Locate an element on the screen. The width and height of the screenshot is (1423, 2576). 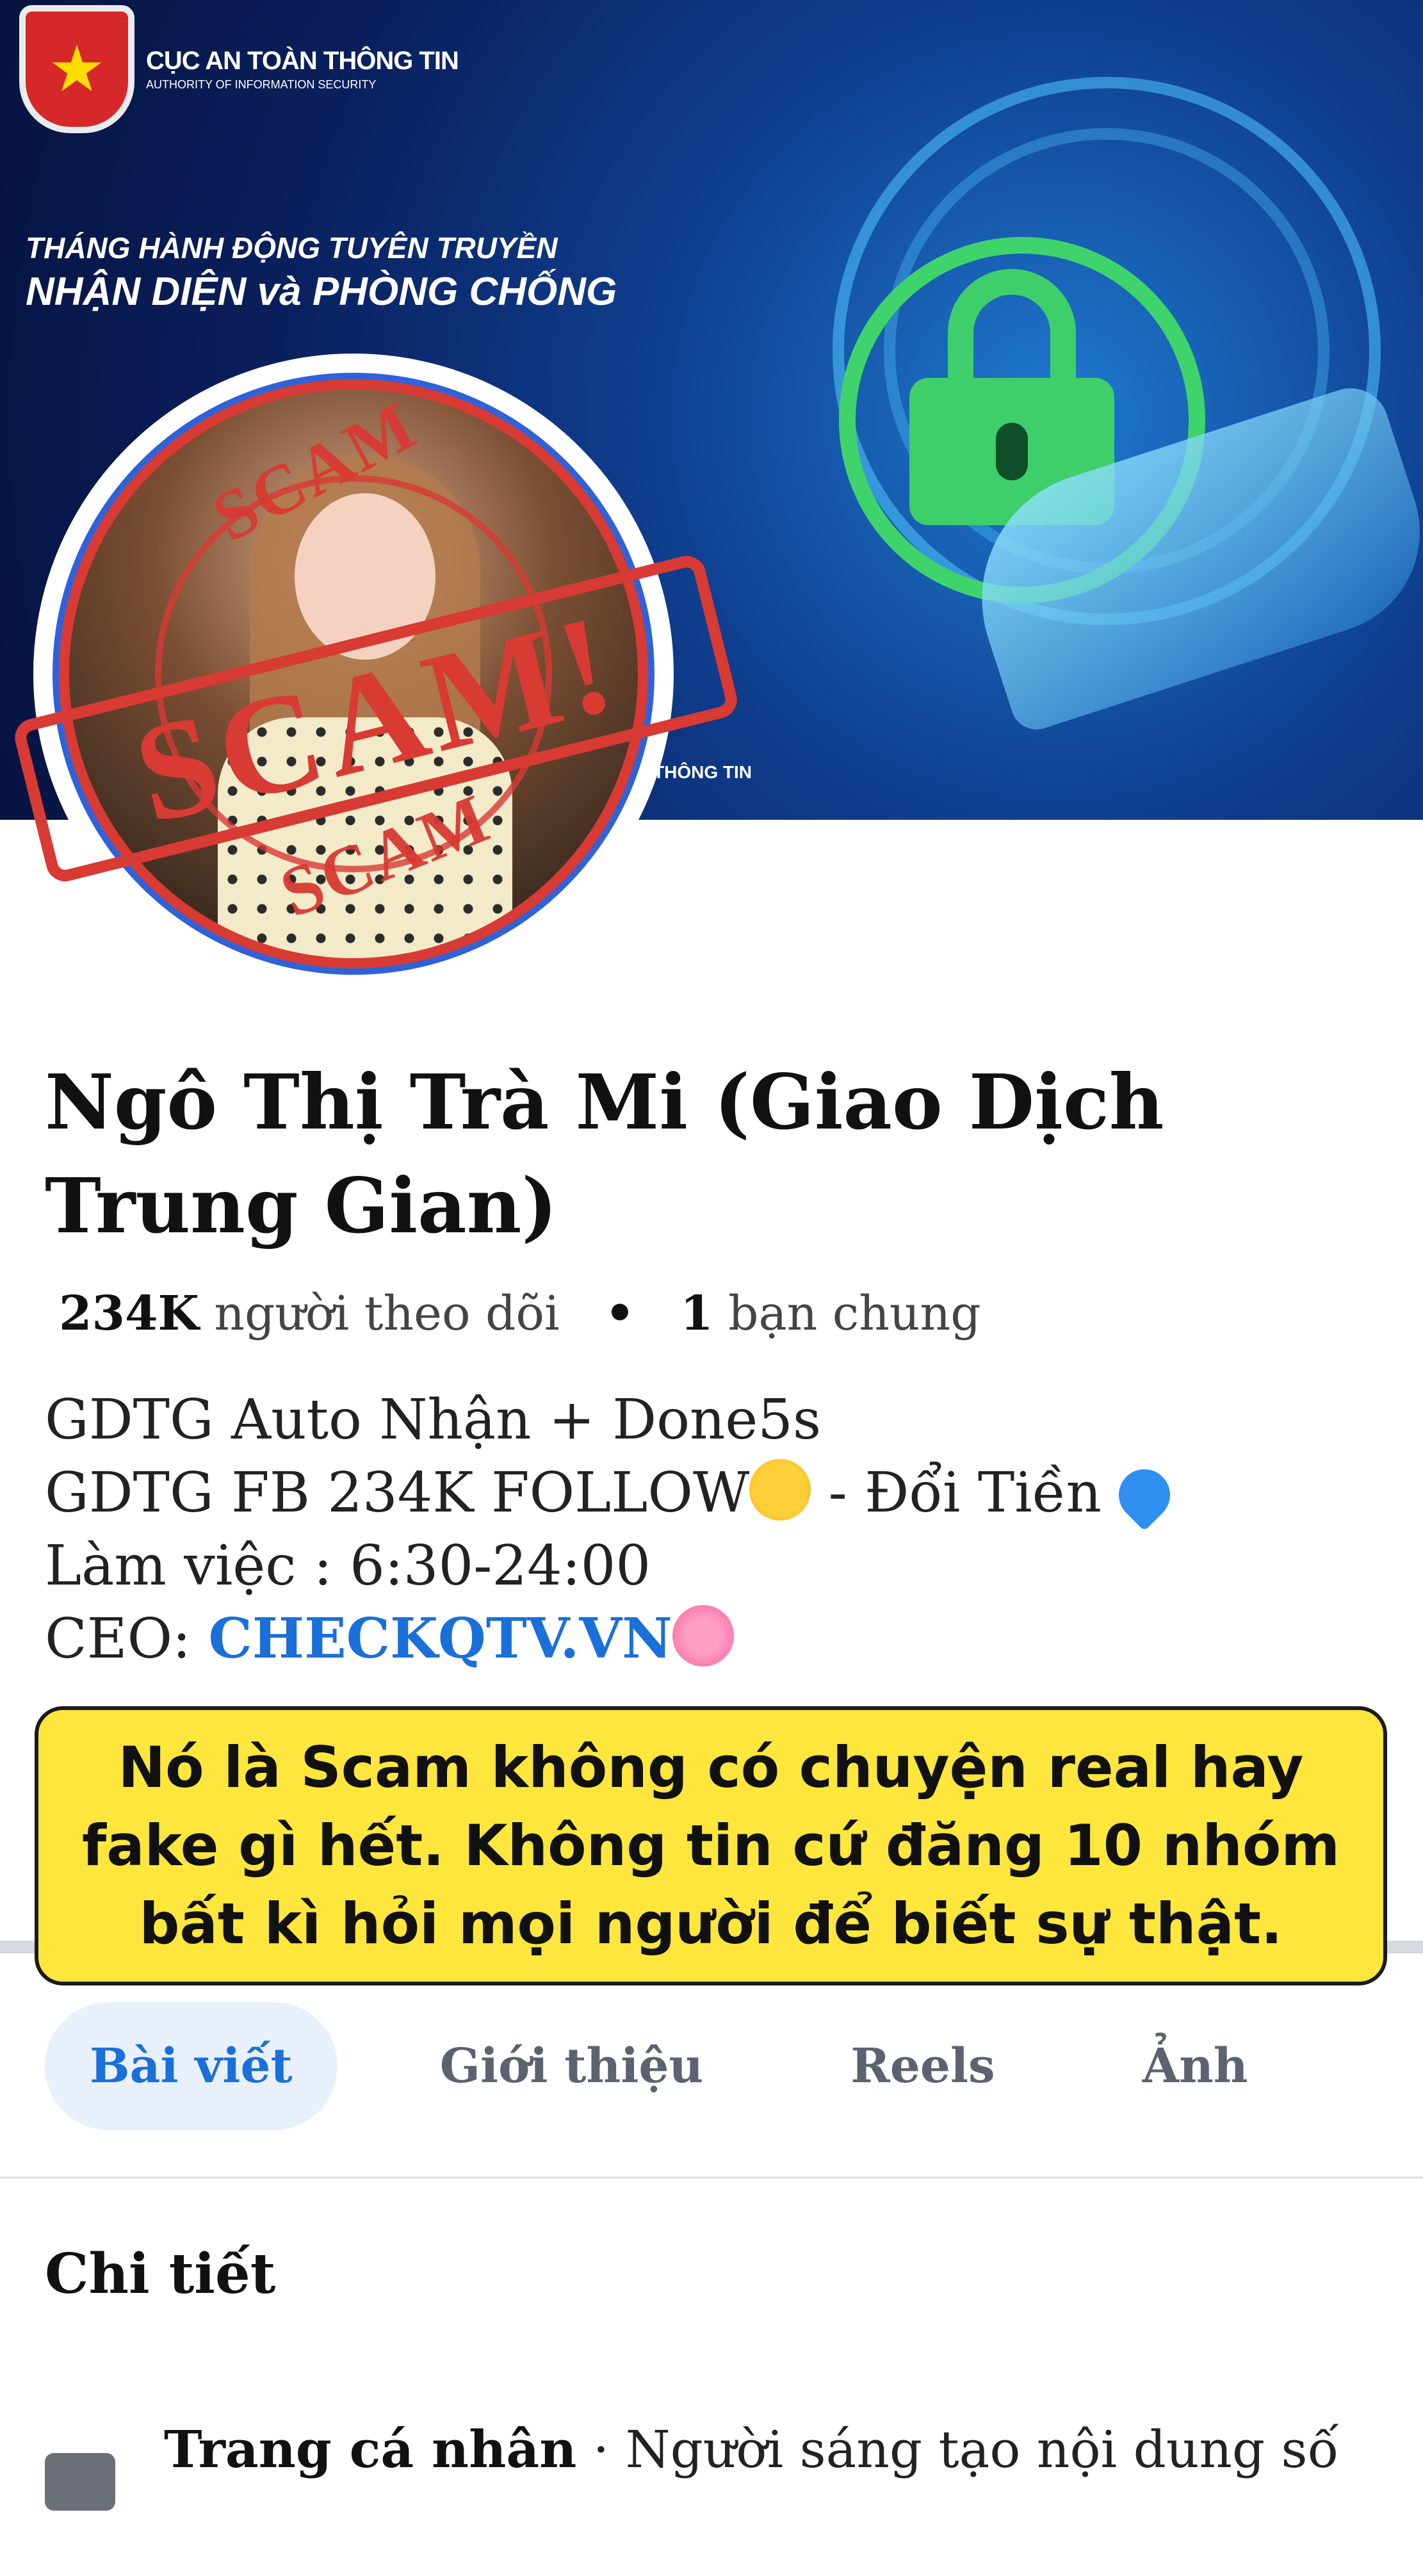
org-subtitle: AUTHORITY OF INFORMATION SECURITY is located at coordinates (261, 84).